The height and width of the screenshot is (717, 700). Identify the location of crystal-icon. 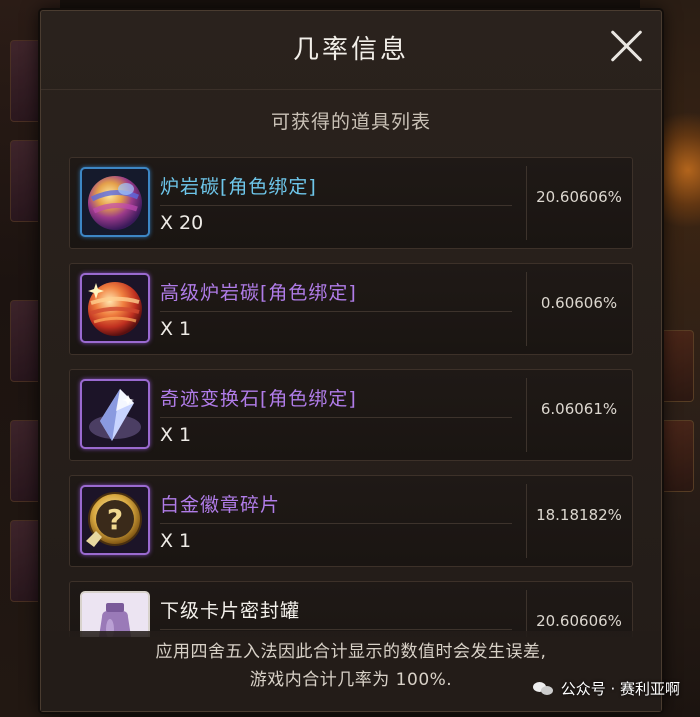
(115, 414).